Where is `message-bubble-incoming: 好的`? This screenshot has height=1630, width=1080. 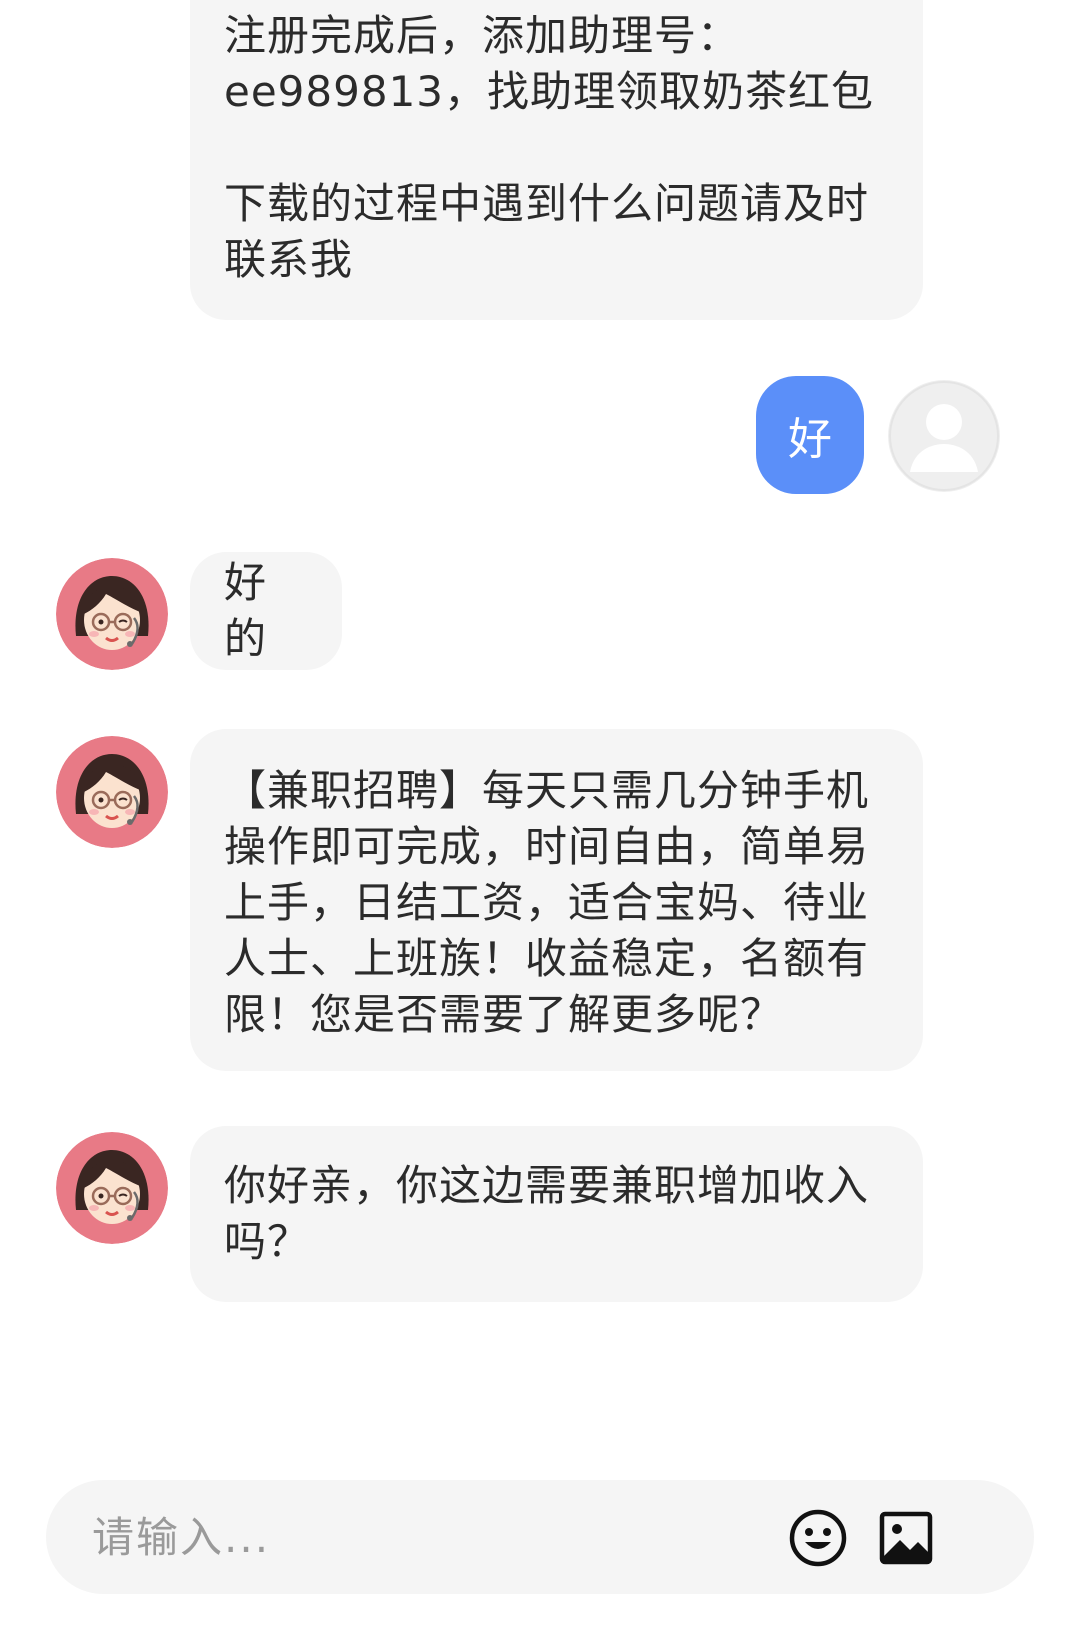 message-bubble-incoming: 好的 is located at coordinates (266, 611).